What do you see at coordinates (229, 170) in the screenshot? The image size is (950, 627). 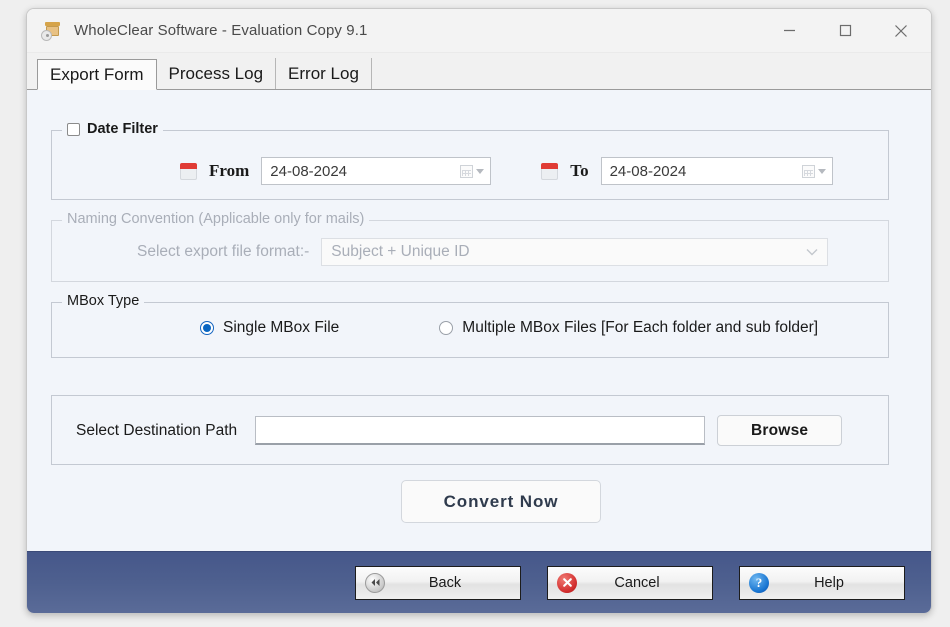 I see `from-label: From` at bounding box center [229, 170].